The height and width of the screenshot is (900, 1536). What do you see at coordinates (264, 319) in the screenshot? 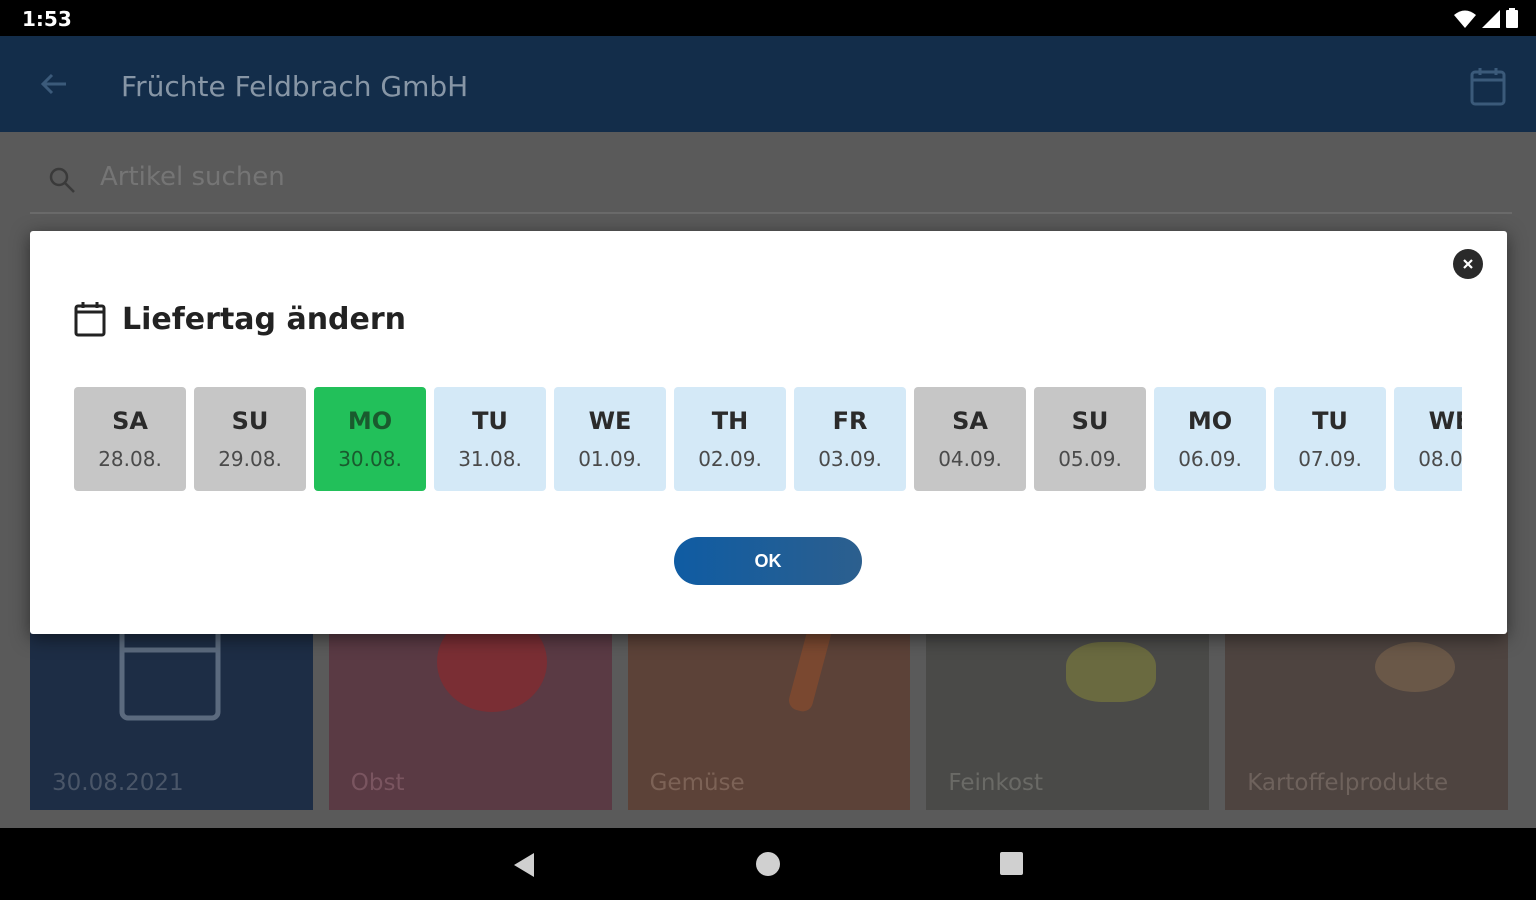
I see `dialog-title: Liefertag ändern` at bounding box center [264, 319].